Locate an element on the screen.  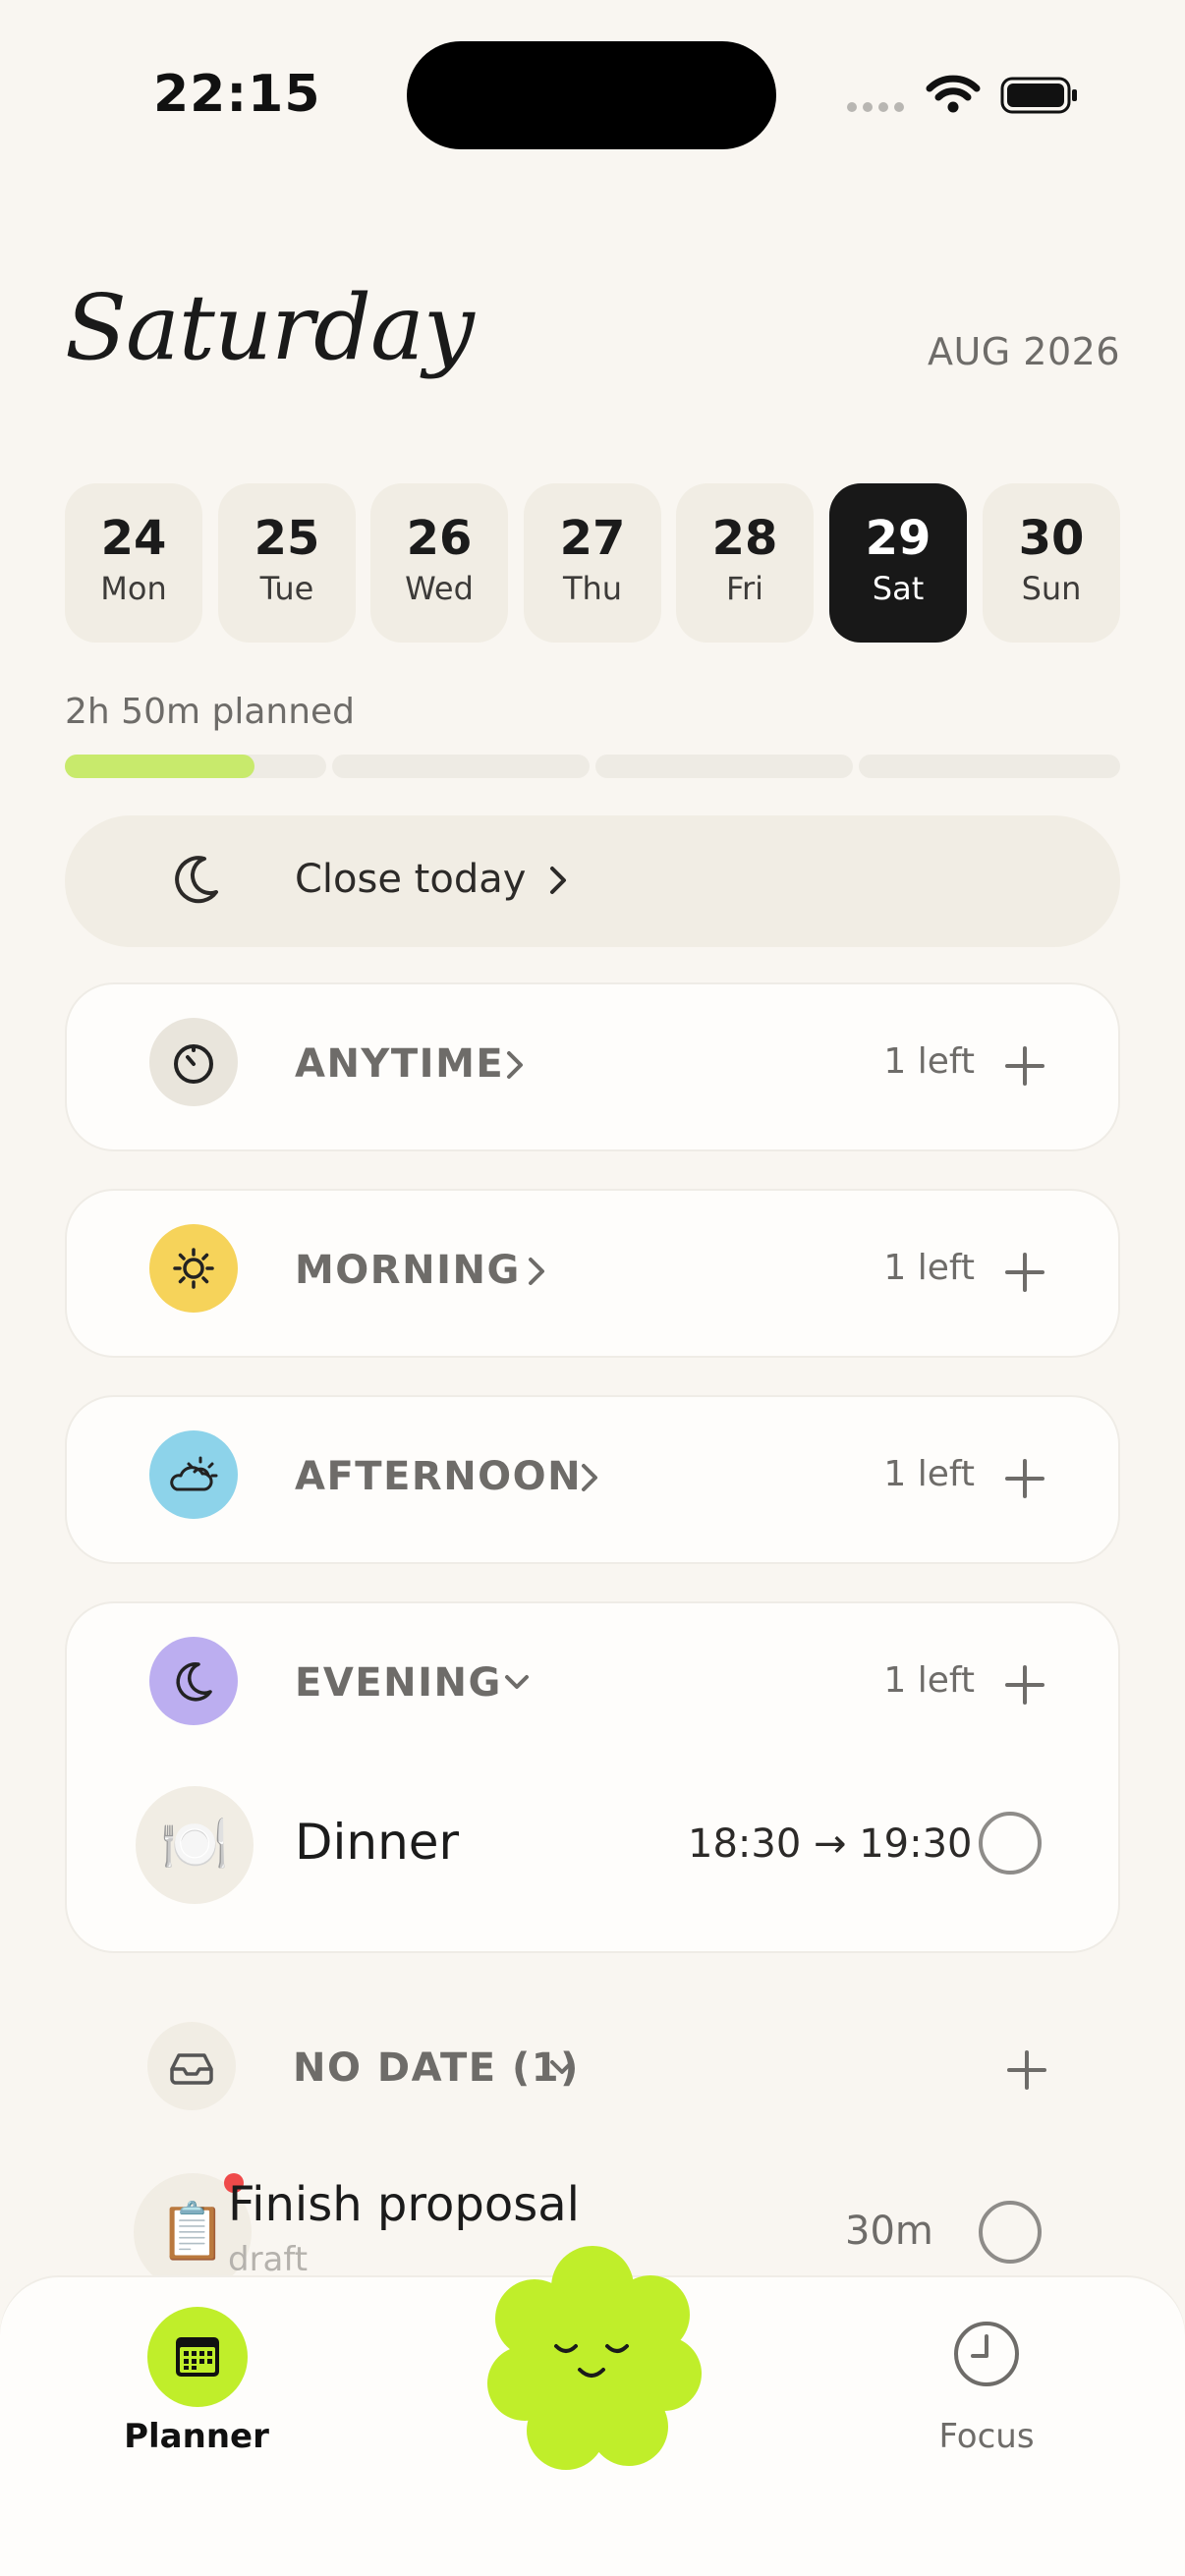
task-title: Finish proposal is located at coordinates (405, 2204).